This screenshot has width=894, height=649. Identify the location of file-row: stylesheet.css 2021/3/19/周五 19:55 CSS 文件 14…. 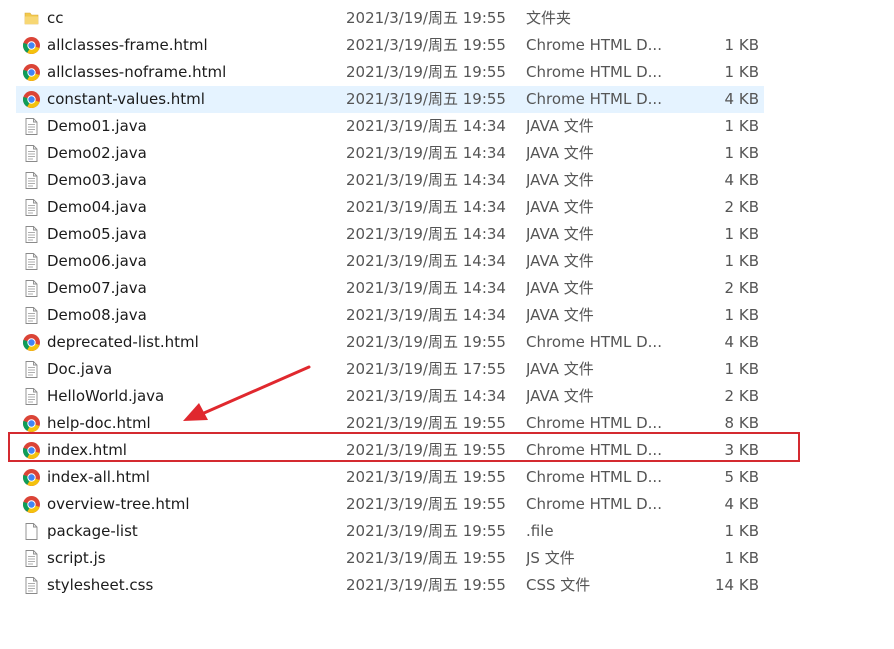
(390, 585).